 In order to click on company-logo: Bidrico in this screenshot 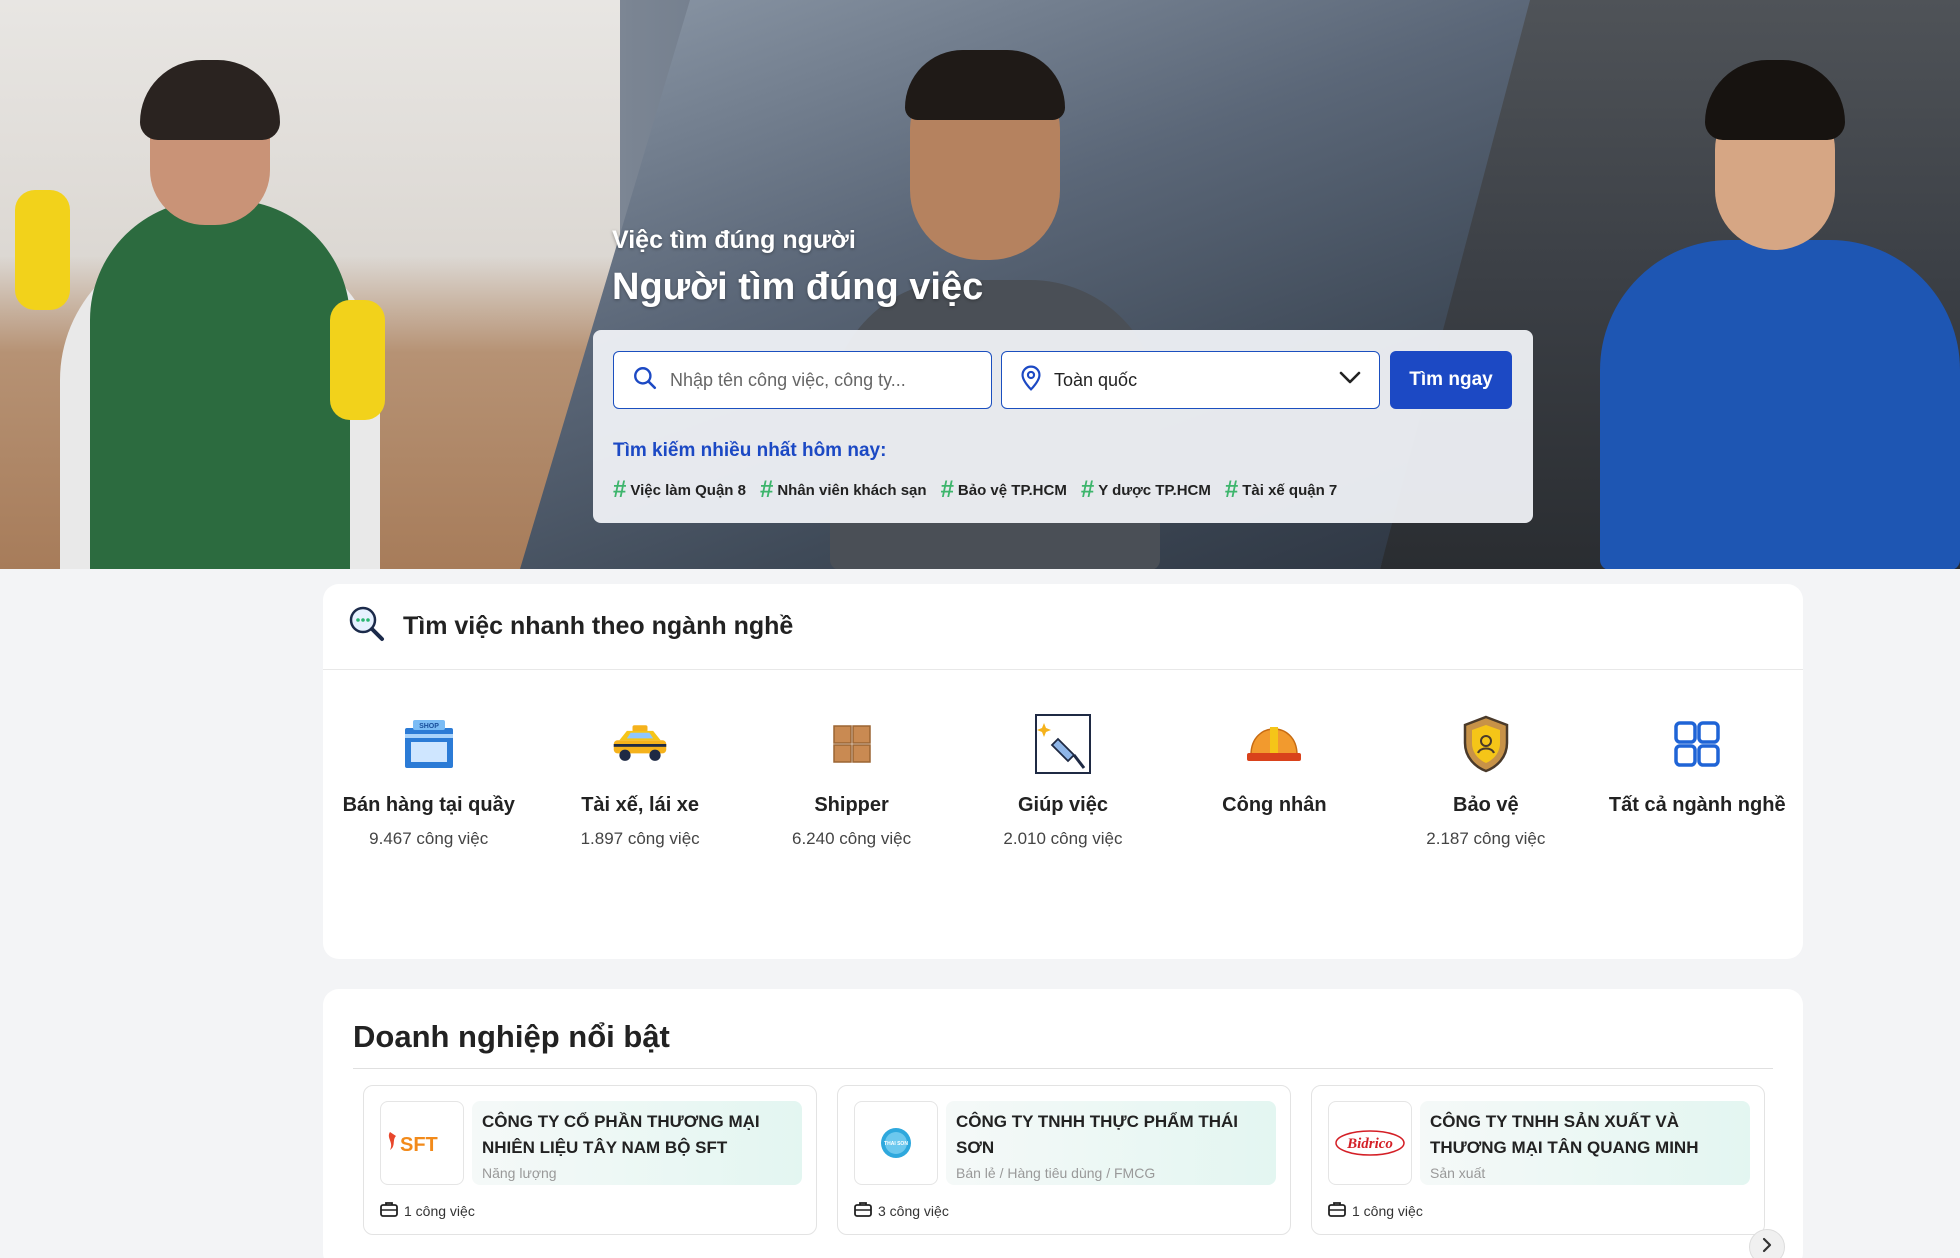, I will do `click(1370, 1143)`.